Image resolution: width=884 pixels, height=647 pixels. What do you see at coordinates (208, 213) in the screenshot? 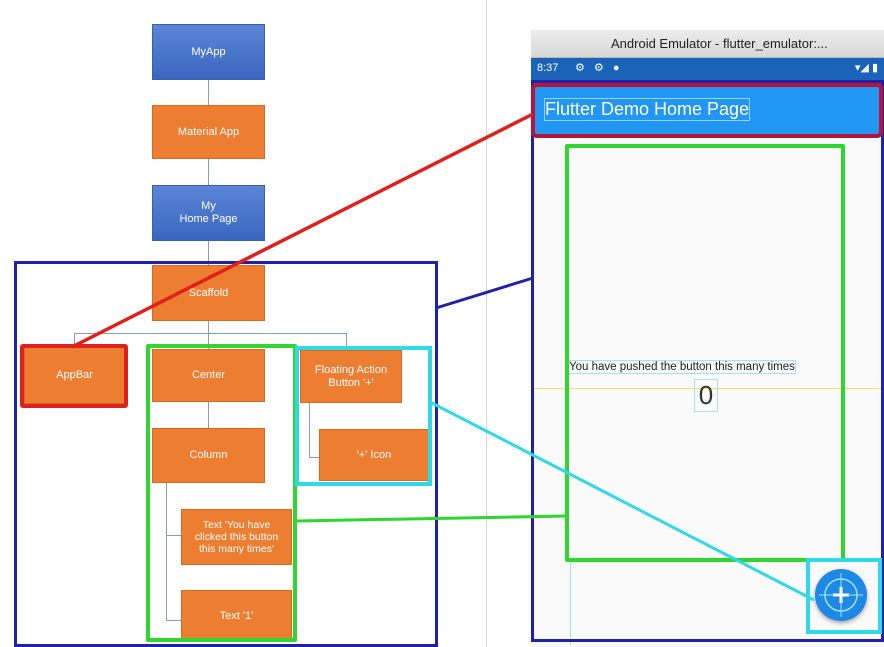
I see `node-my-home-page: My Home Page` at bounding box center [208, 213].